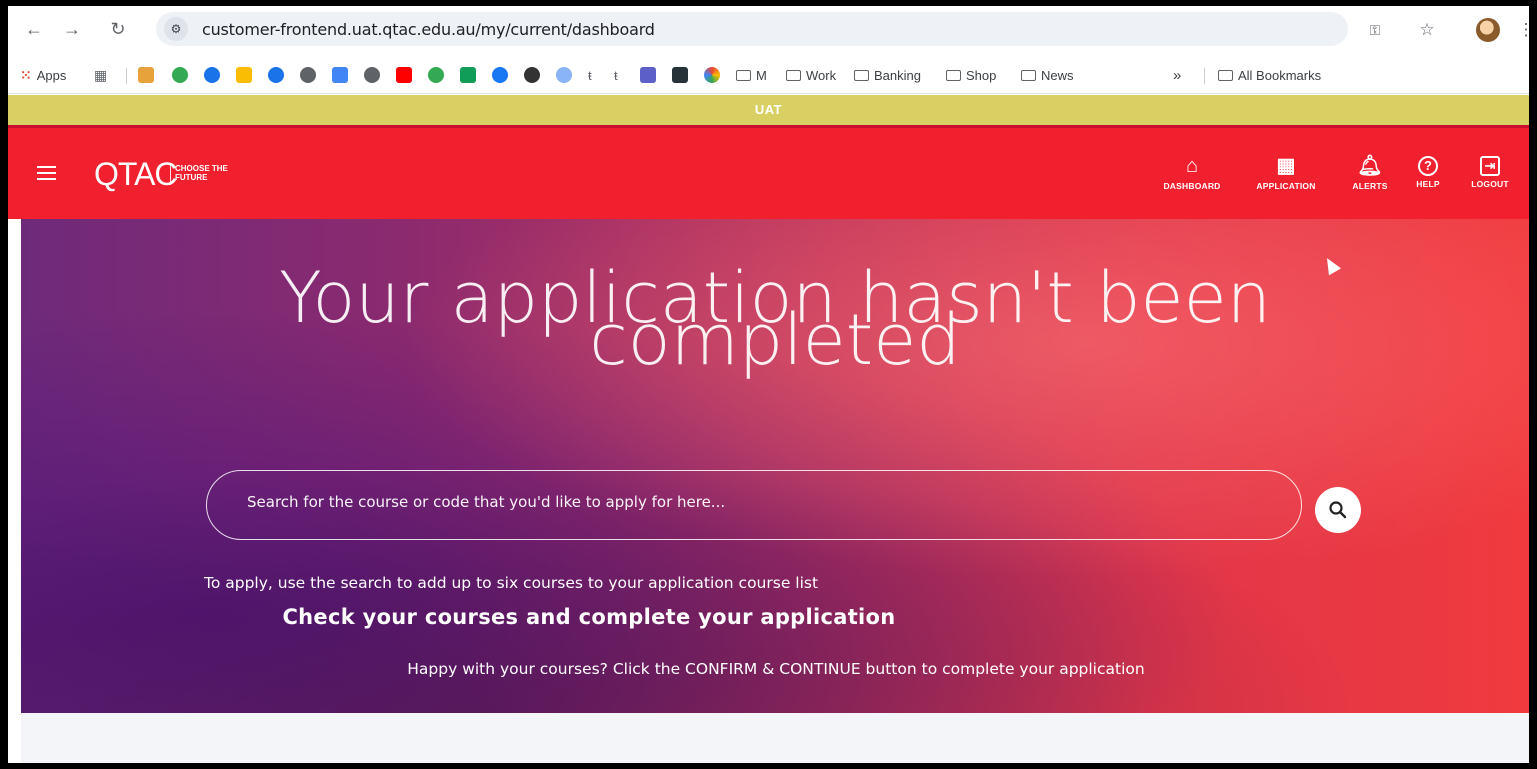 Image resolution: width=1537 pixels, height=769 pixels. I want to click on bookmark-label: All Bookmarks, so click(1280, 75).